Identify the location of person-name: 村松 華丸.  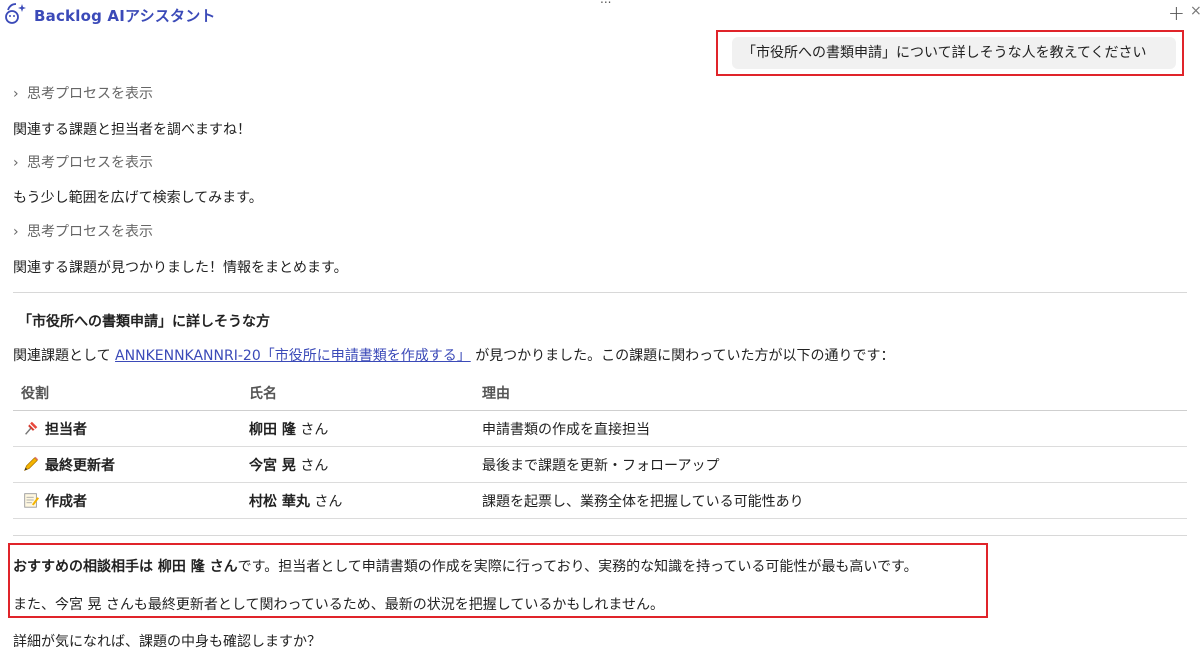
(279, 501).